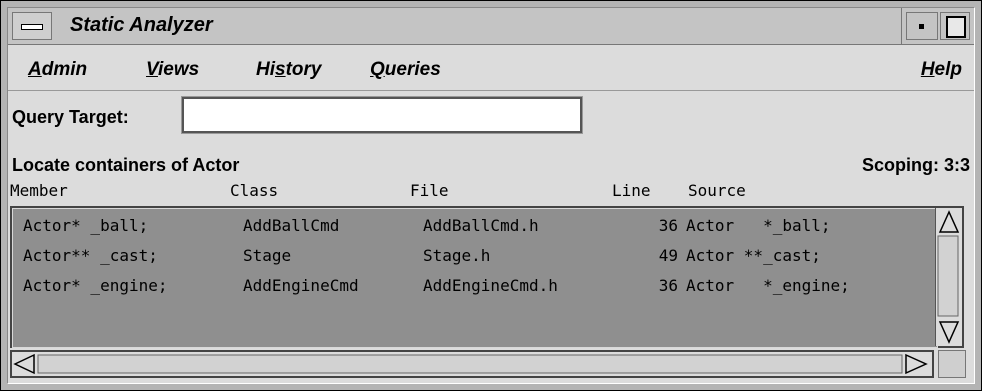 Image resolution: width=982 pixels, height=391 pixels. I want to click on horizontal-scroll-thumb, so click(470, 364).